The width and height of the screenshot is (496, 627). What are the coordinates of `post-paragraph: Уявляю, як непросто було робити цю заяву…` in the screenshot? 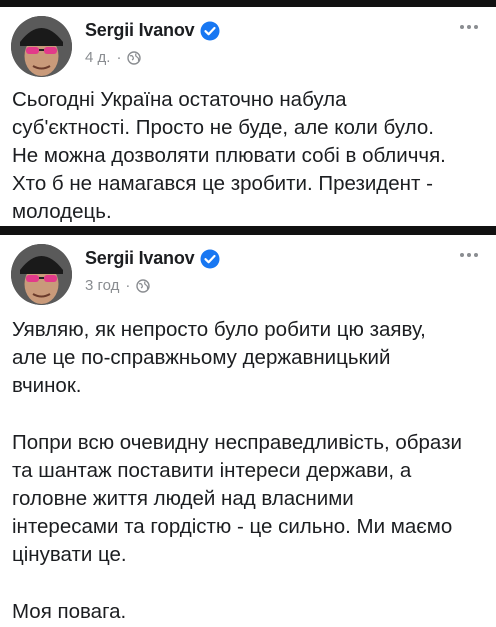 It's located at (252, 358).